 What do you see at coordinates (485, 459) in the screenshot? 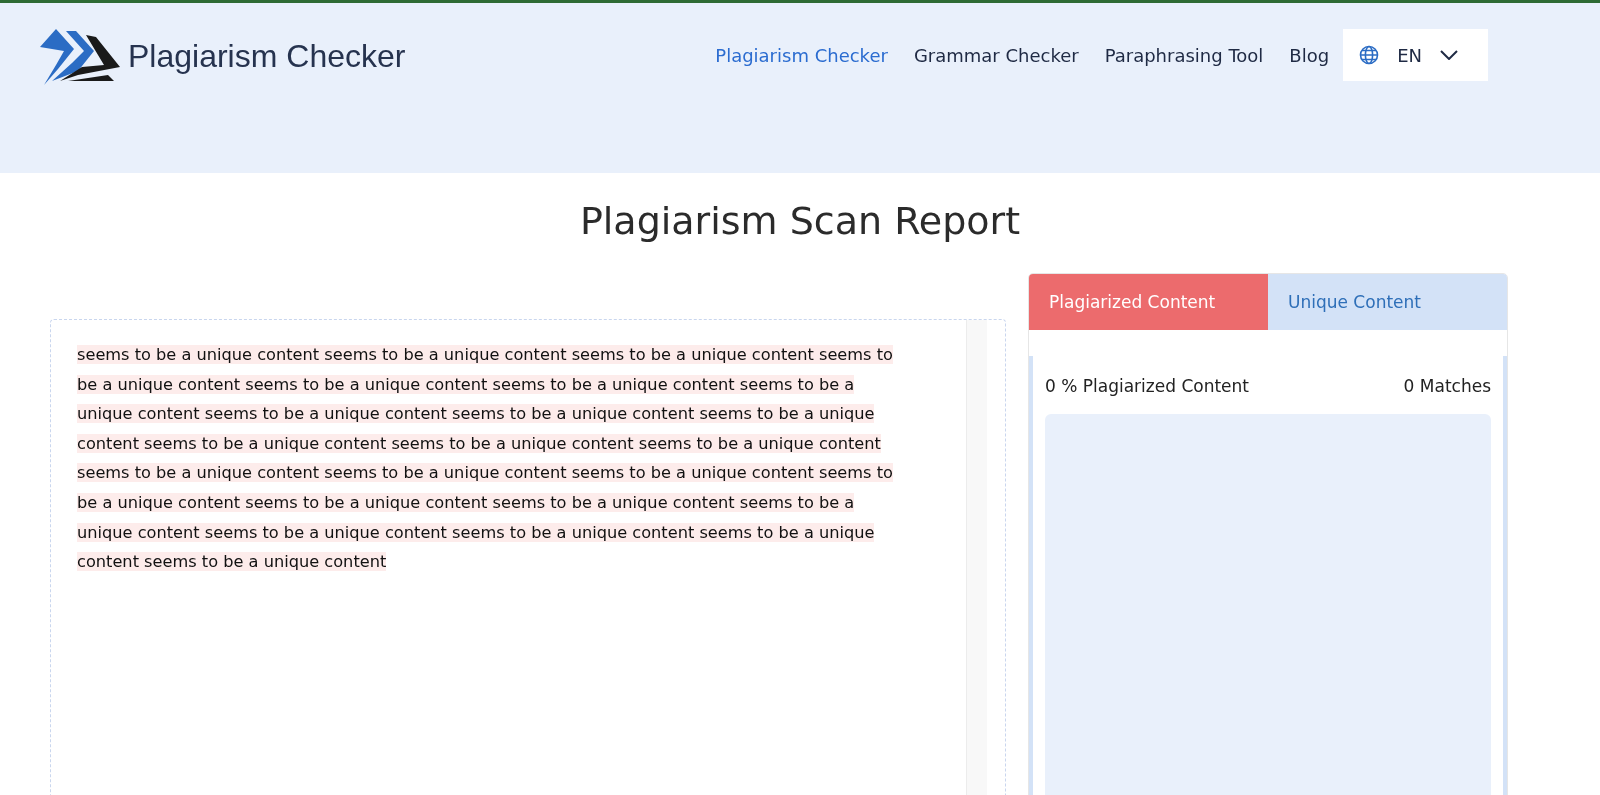
I see `document-text: seems to be a unique content seems to be a unique content seems to be a unique content seems to be a unique content seems to be a unique content seems to be a unique content seems to be a unique content seems to be a unique content seems to be a unique content seems to be a unique content seems to be a unique content seems to be a unique content seems to be a unique content seems to be a unique content seems to be a unique content seems to be a unique content seems to be a unique content seems to be a unique content seems to be a unique content seems to be a unique content seems to be a unique content seems to be a unique content seems to be a unique content seems to be a unique content` at bounding box center [485, 459].